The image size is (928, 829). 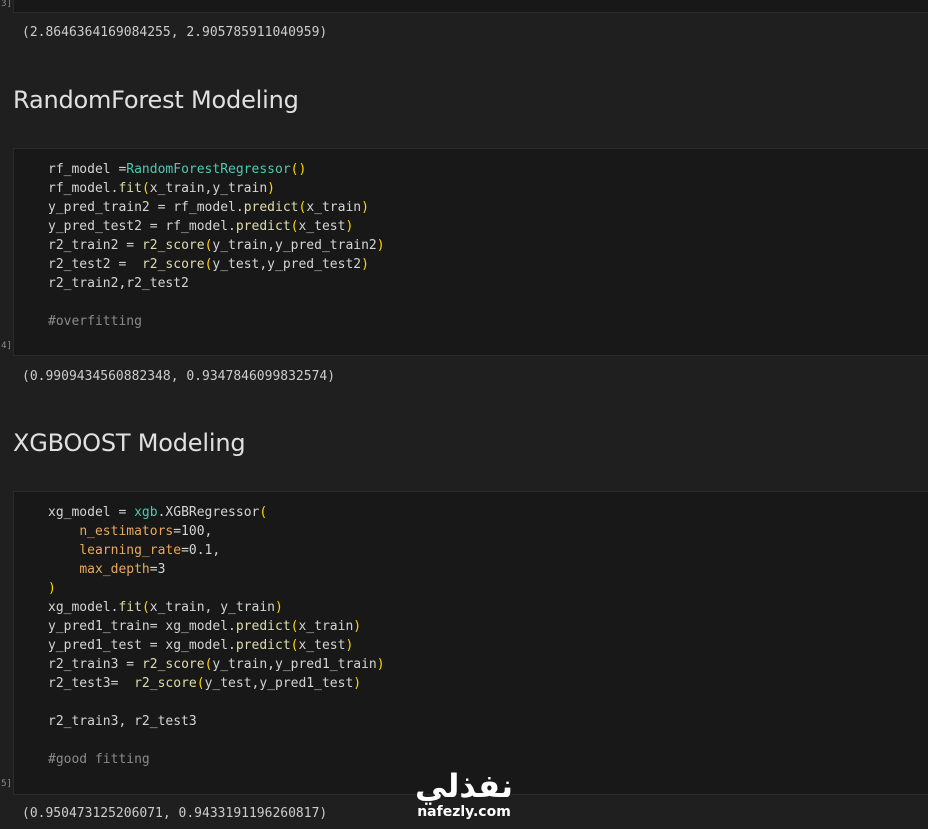 I want to click on cell-output-xgboost: (0.950473125206071, 0.9433191196260817), so click(x=175, y=813).